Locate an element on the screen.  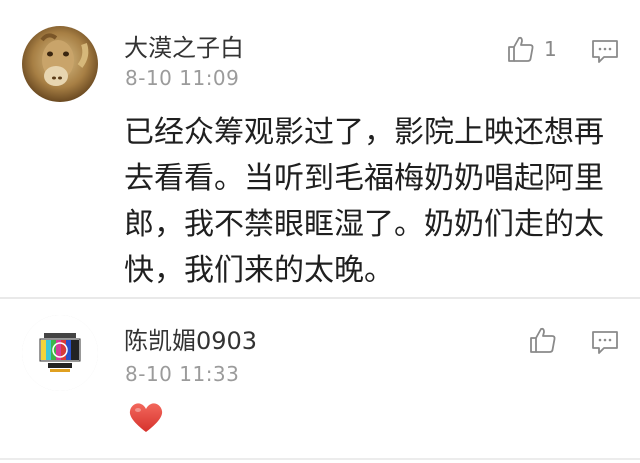
like-button is located at coordinates (547, 340).